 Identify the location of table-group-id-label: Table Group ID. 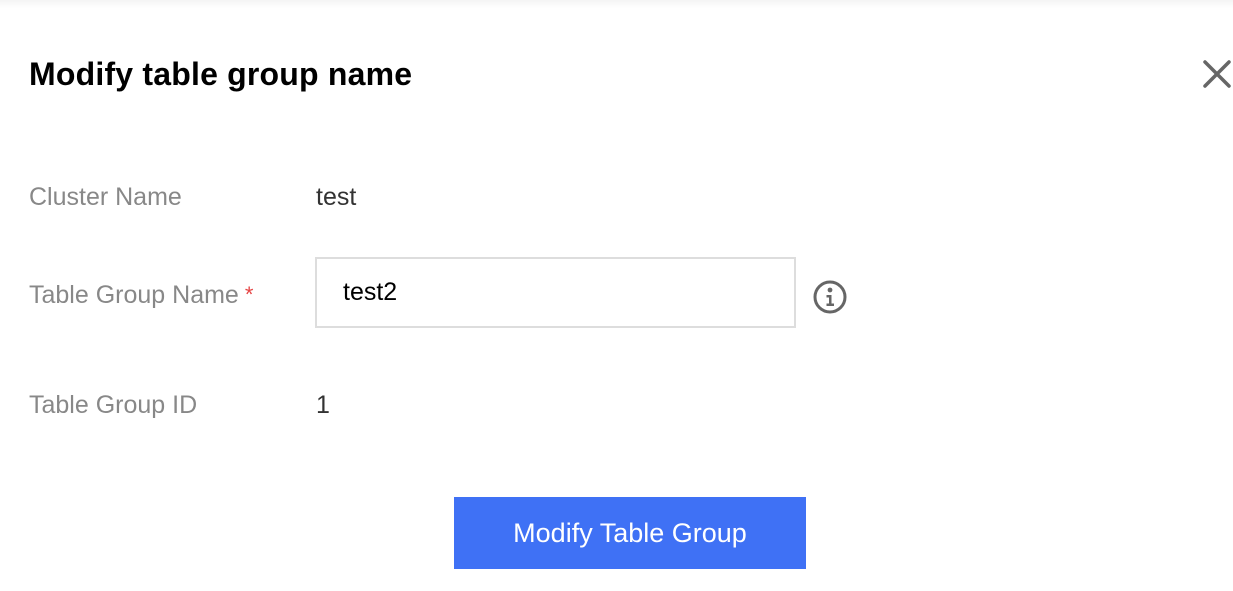
(113, 405).